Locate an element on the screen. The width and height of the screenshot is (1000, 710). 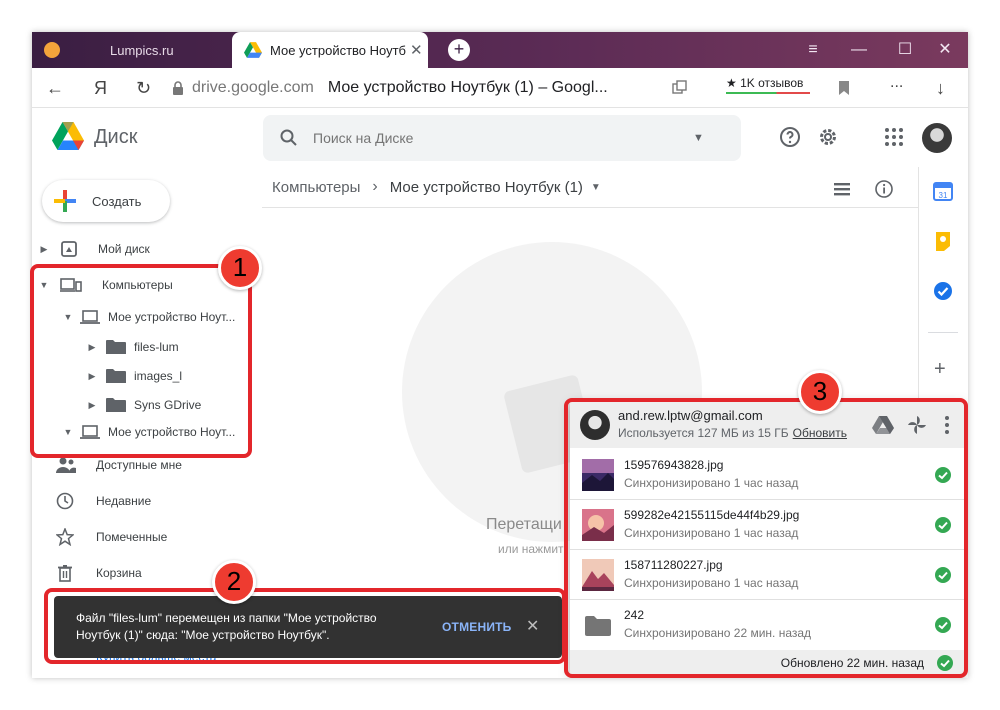
breadcrumb-computers: Компьютеры is located at coordinates (316, 187).